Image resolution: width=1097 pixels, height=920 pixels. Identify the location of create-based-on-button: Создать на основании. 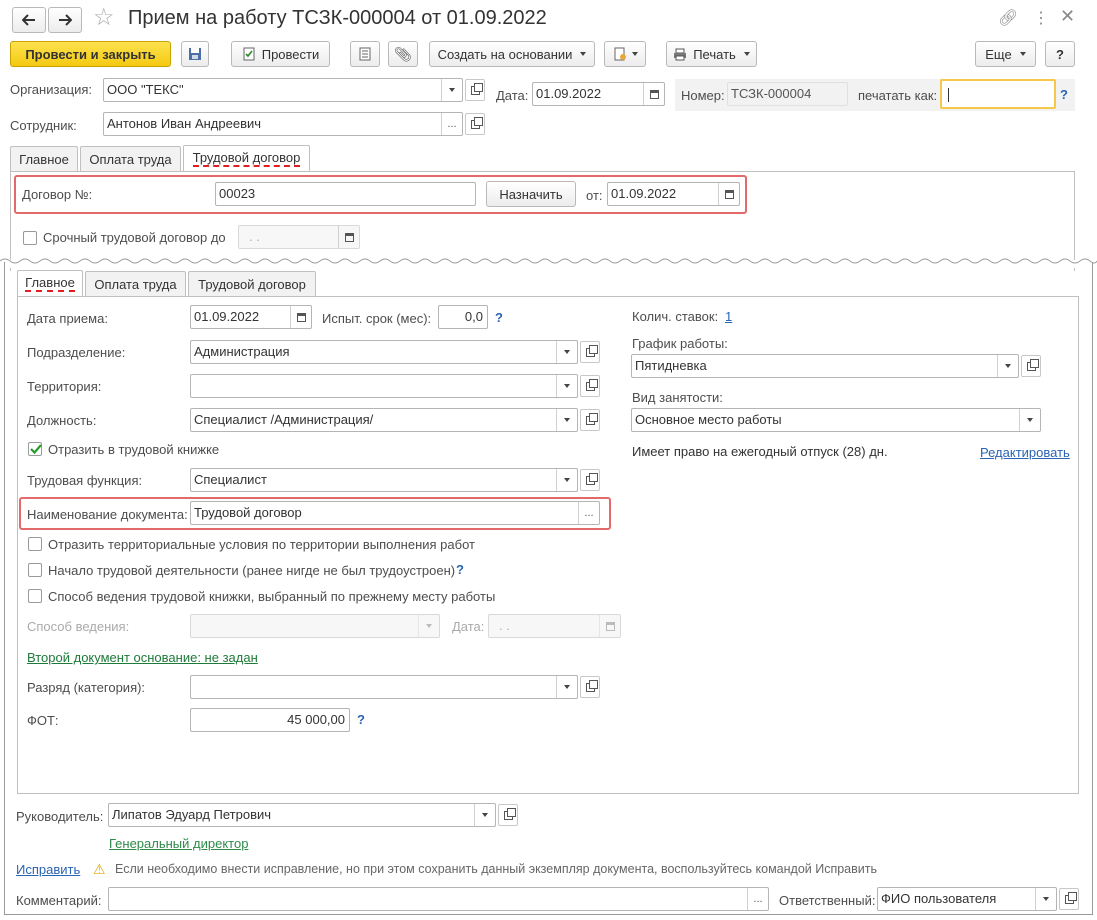
(512, 54).